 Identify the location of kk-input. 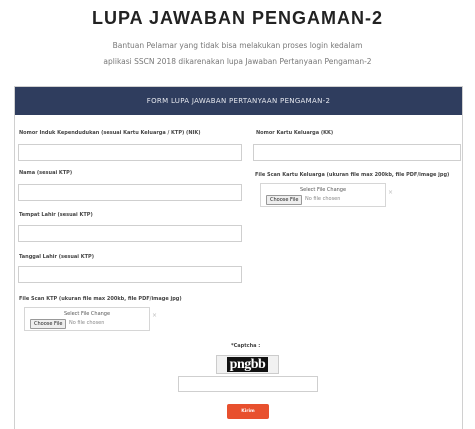
(357, 152).